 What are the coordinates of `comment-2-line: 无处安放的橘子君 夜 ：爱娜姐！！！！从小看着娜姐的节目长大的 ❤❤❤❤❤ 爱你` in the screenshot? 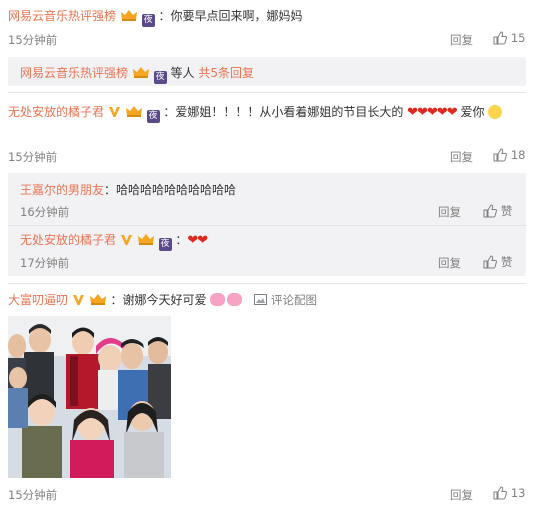 It's located at (268, 112).